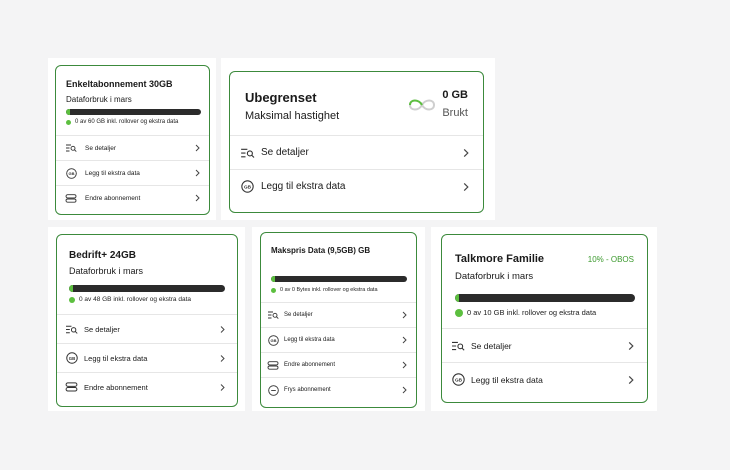 This screenshot has height=470, width=730. What do you see at coordinates (422, 107) in the screenshot?
I see `infinity-icon` at bounding box center [422, 107].